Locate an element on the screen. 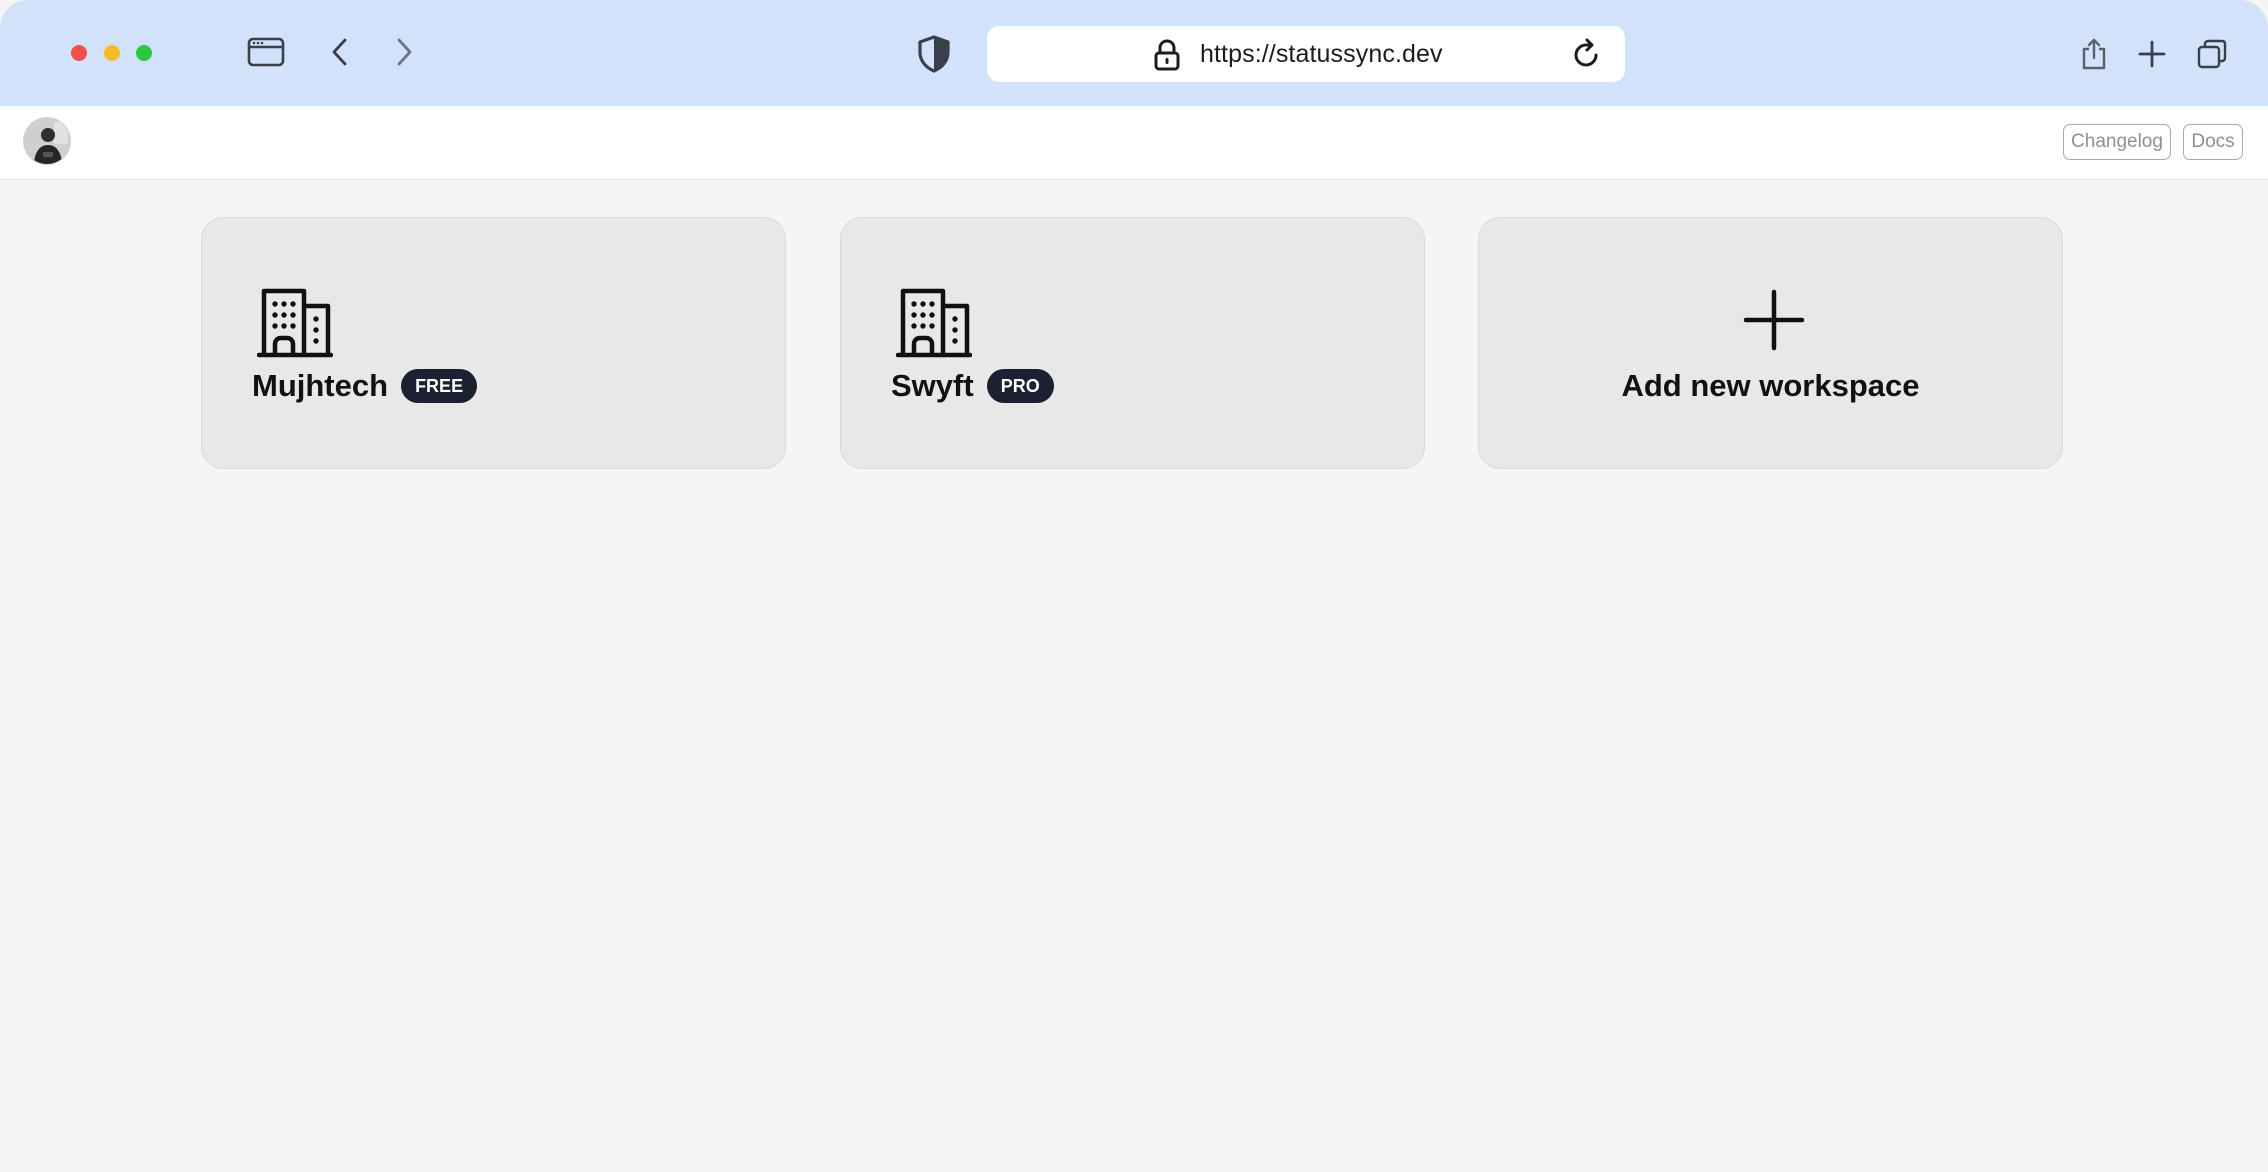  workspace-title-row: Mujhtech FREE is located at coordinates (365, 386).